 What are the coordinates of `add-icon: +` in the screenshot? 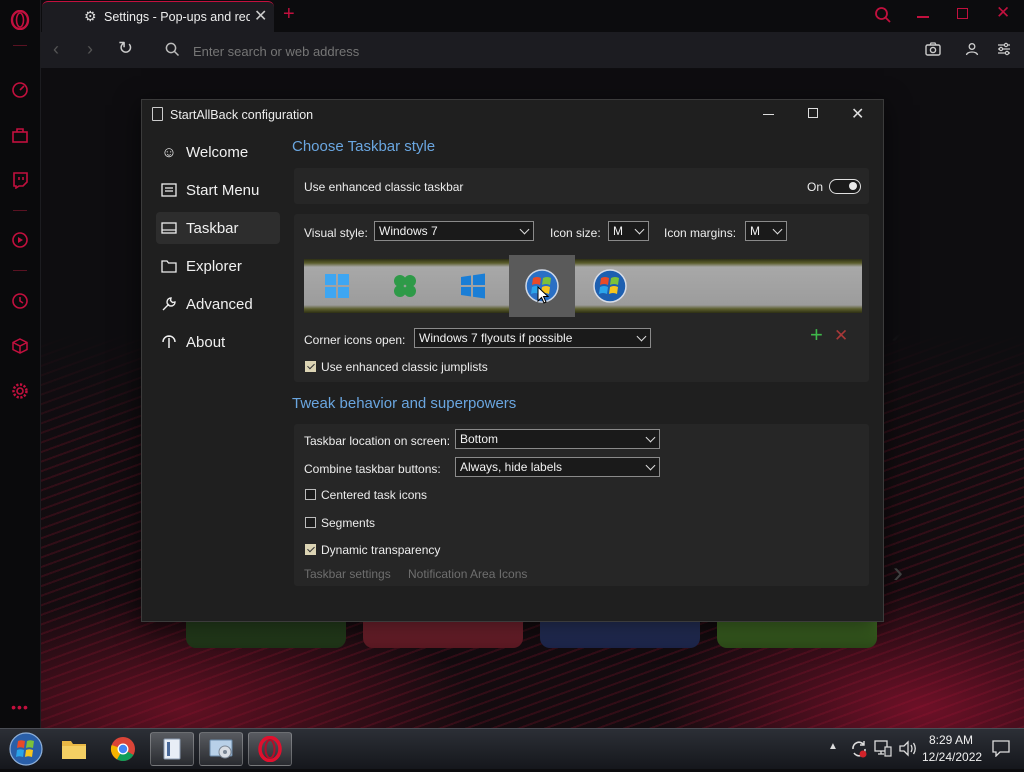 It's located at (816, 335).